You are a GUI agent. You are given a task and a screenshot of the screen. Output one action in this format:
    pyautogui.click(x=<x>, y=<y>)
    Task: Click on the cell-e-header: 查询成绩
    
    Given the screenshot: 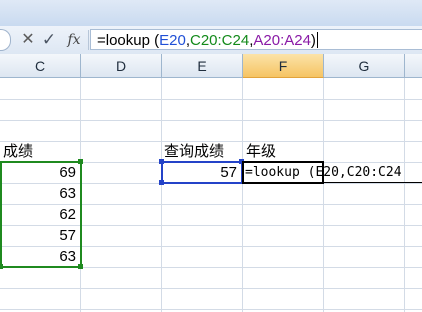 What is the action you would take?
    pyautogui.click(x=203, y=151)
    